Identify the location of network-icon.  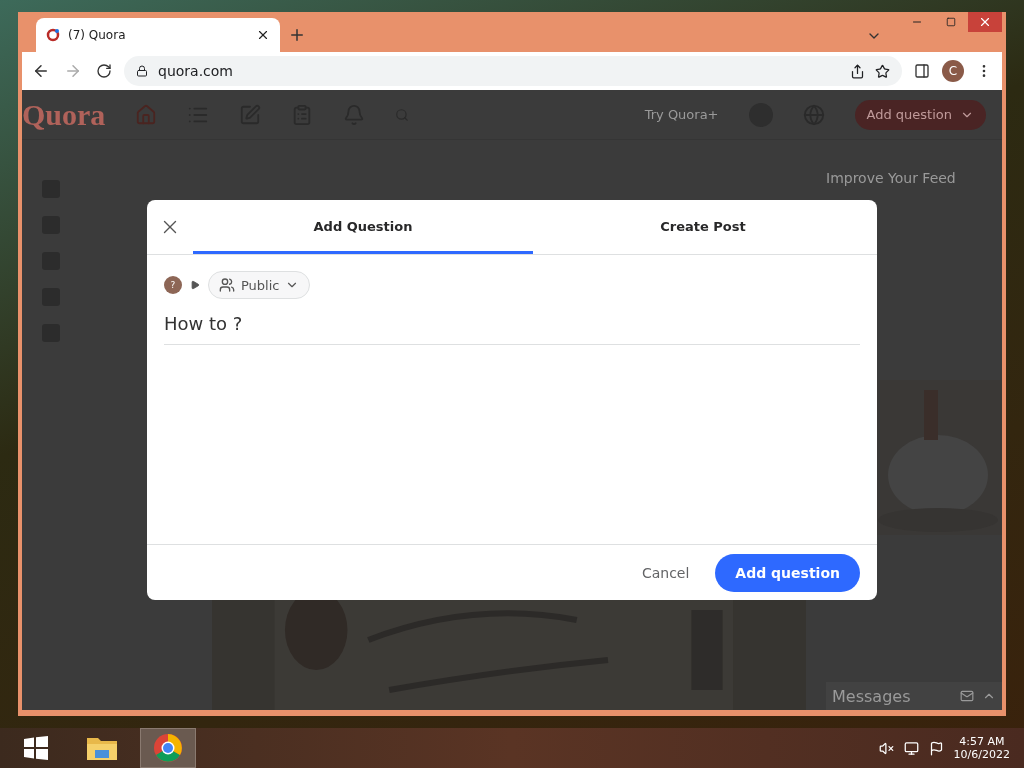
(911, 748).